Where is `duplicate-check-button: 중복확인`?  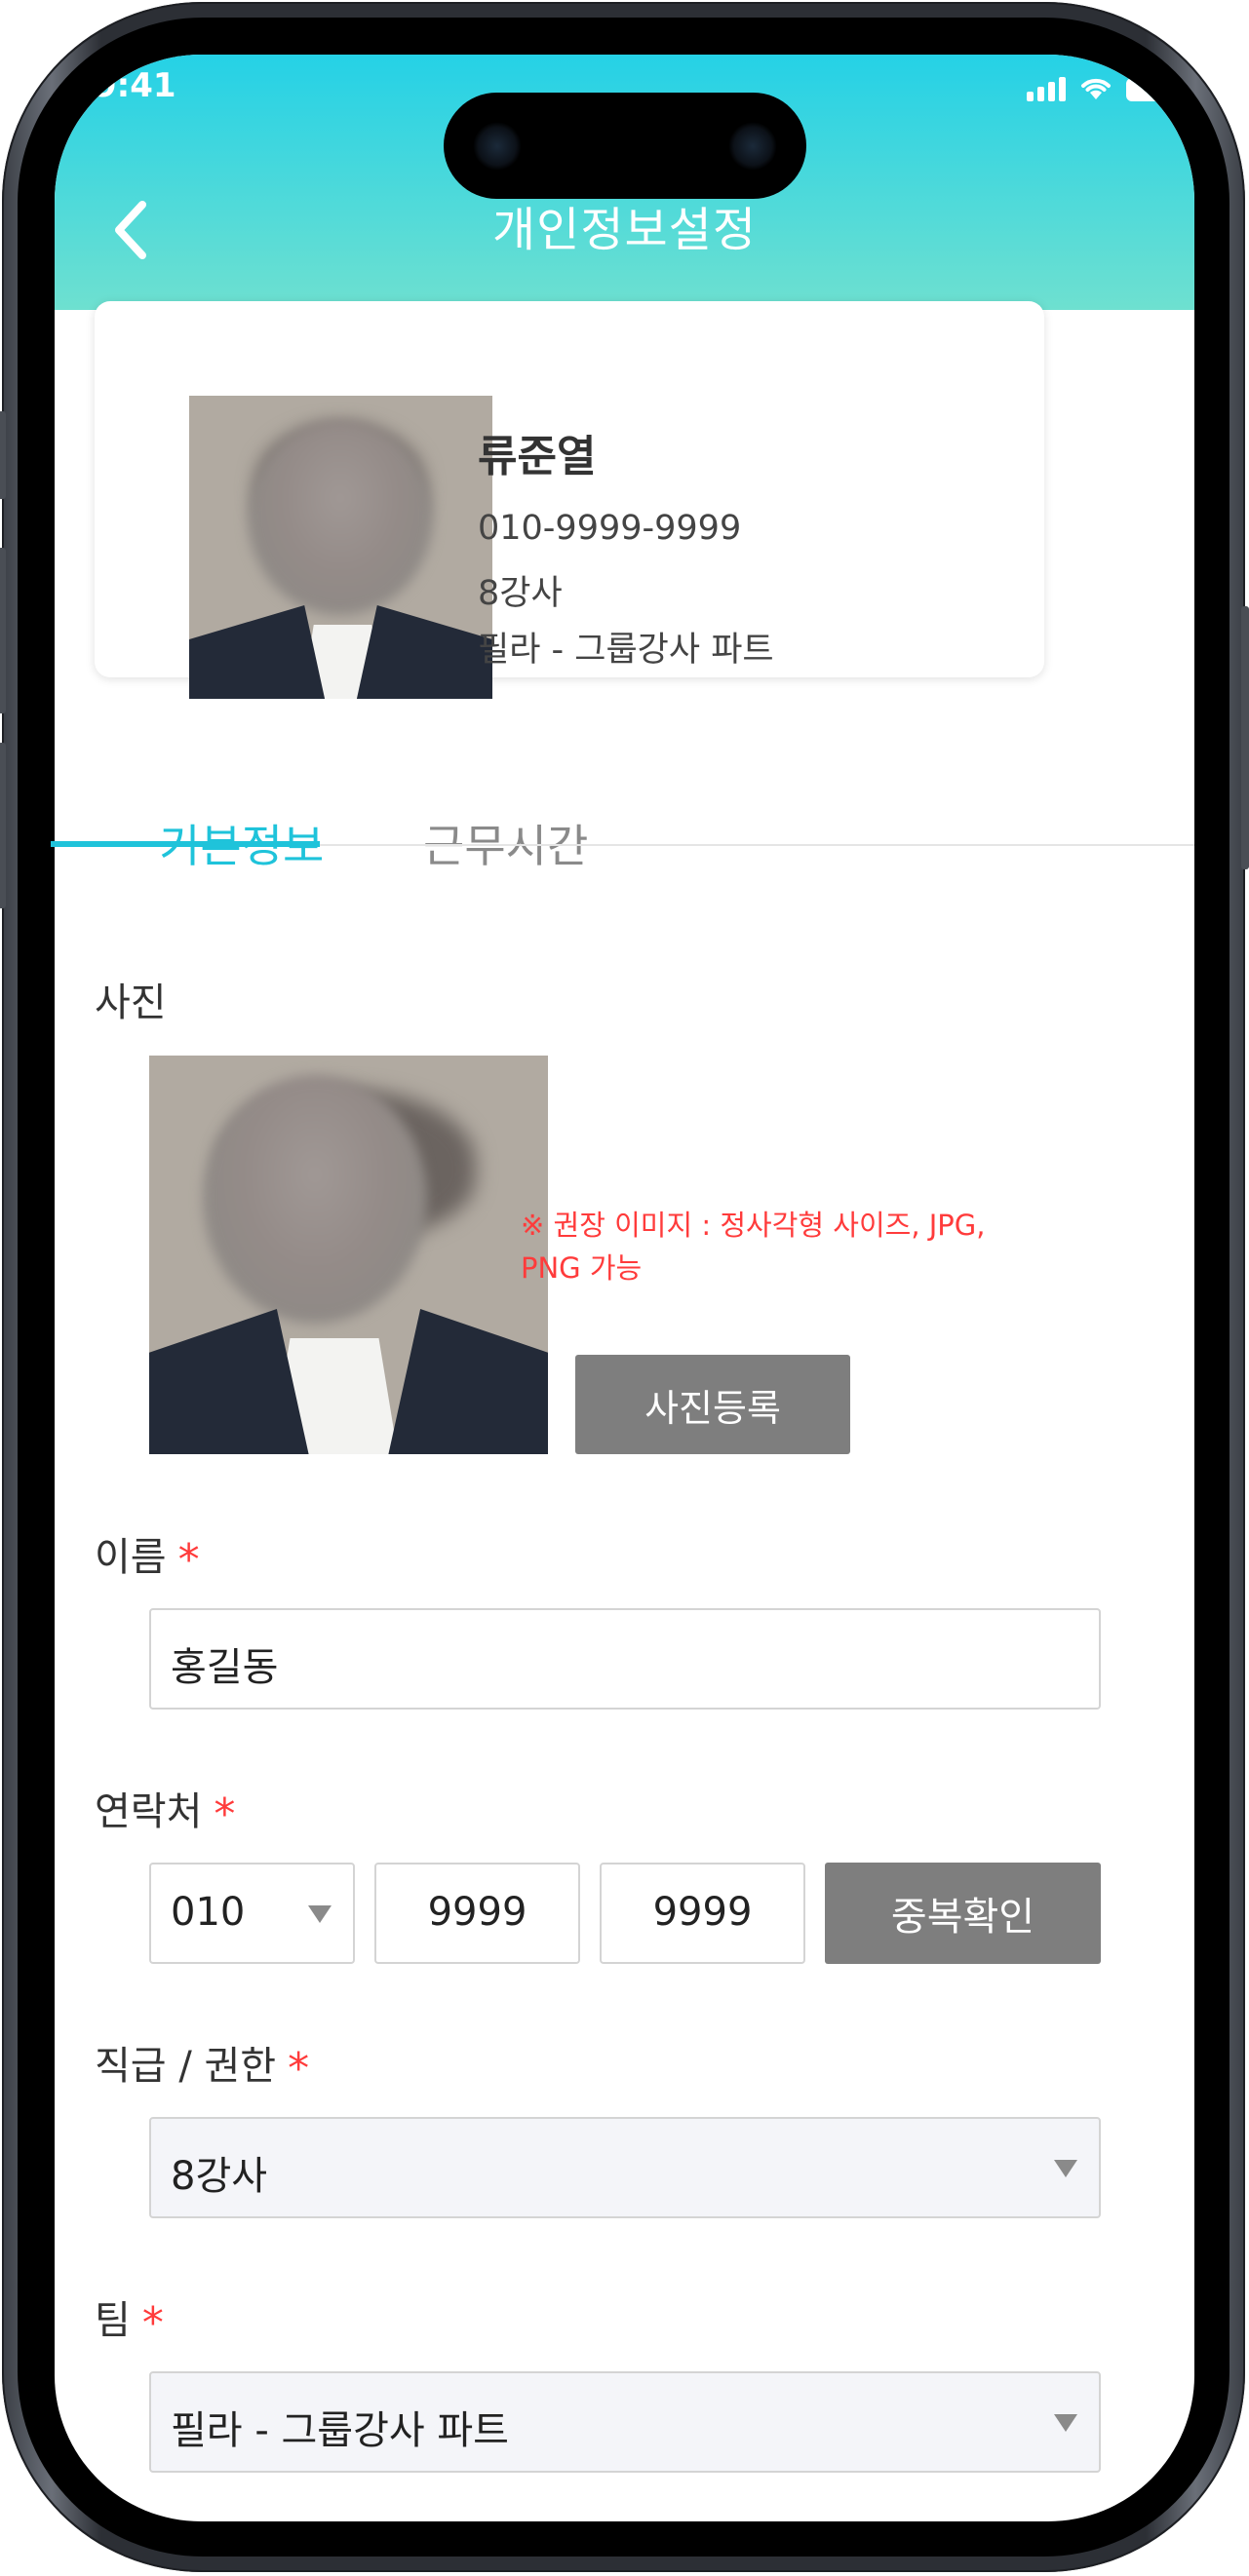 duplicate-check-button: 중복확인 is located at coordinates (963, 1913).